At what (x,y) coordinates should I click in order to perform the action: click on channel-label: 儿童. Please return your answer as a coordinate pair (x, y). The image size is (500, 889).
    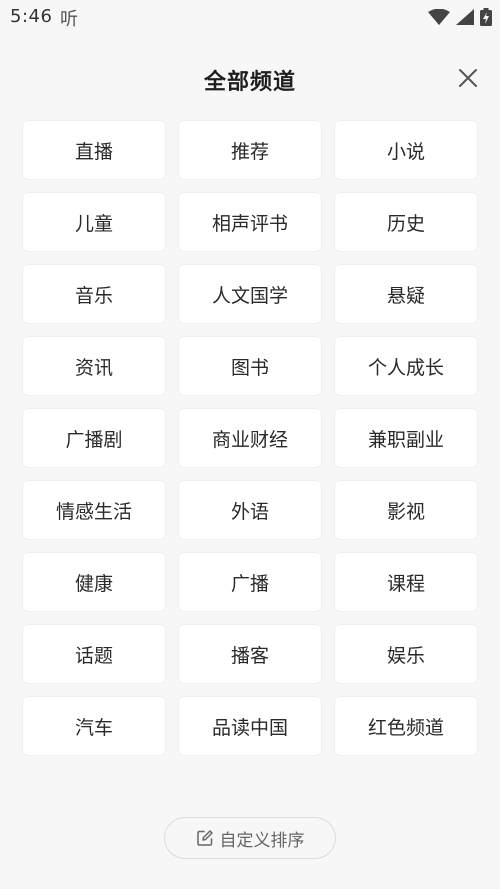
    Looking at the image, I should click on (93, 223).